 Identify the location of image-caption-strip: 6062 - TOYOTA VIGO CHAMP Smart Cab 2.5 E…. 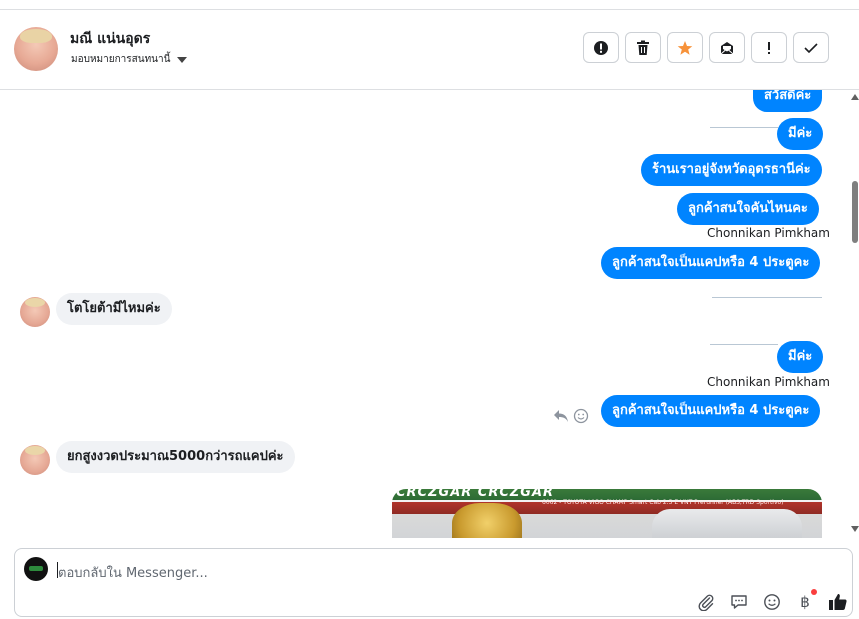
(663, 502).